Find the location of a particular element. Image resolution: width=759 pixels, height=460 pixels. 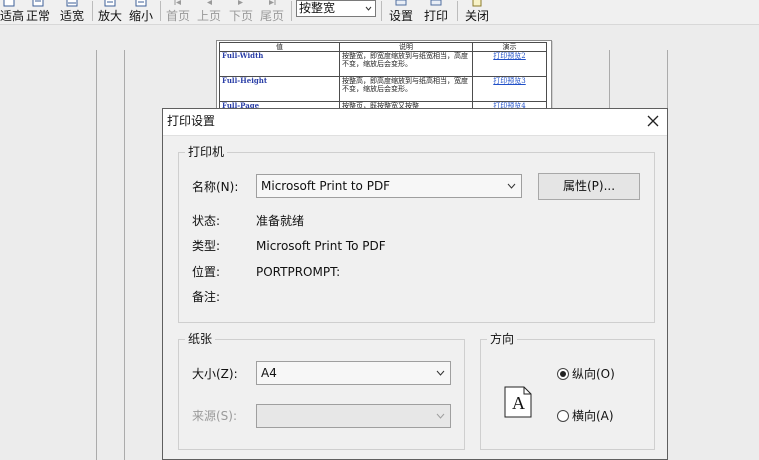

previous-page-icon is located at coordinates (209, 2).